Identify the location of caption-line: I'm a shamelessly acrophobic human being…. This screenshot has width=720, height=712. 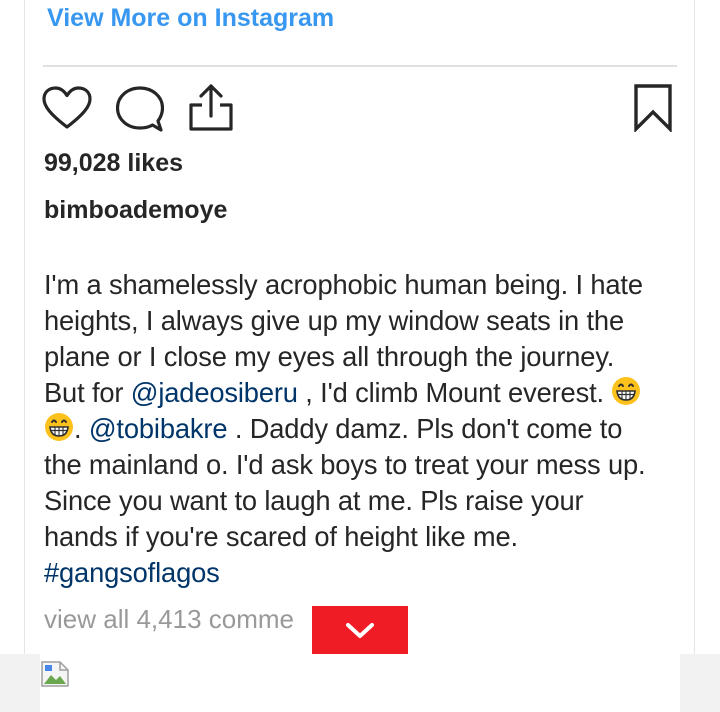
(343, 284).